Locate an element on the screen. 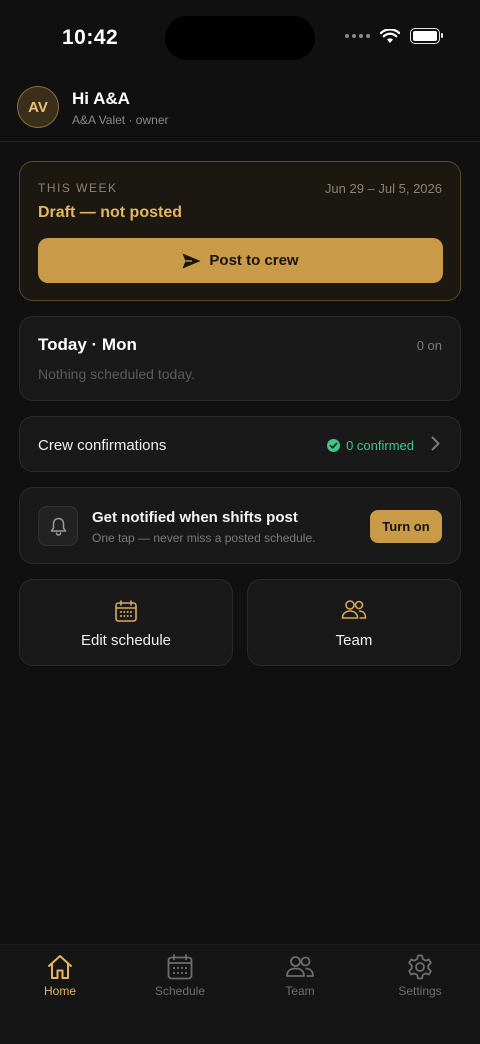  battery-icon is located at coordinates (426, 36).